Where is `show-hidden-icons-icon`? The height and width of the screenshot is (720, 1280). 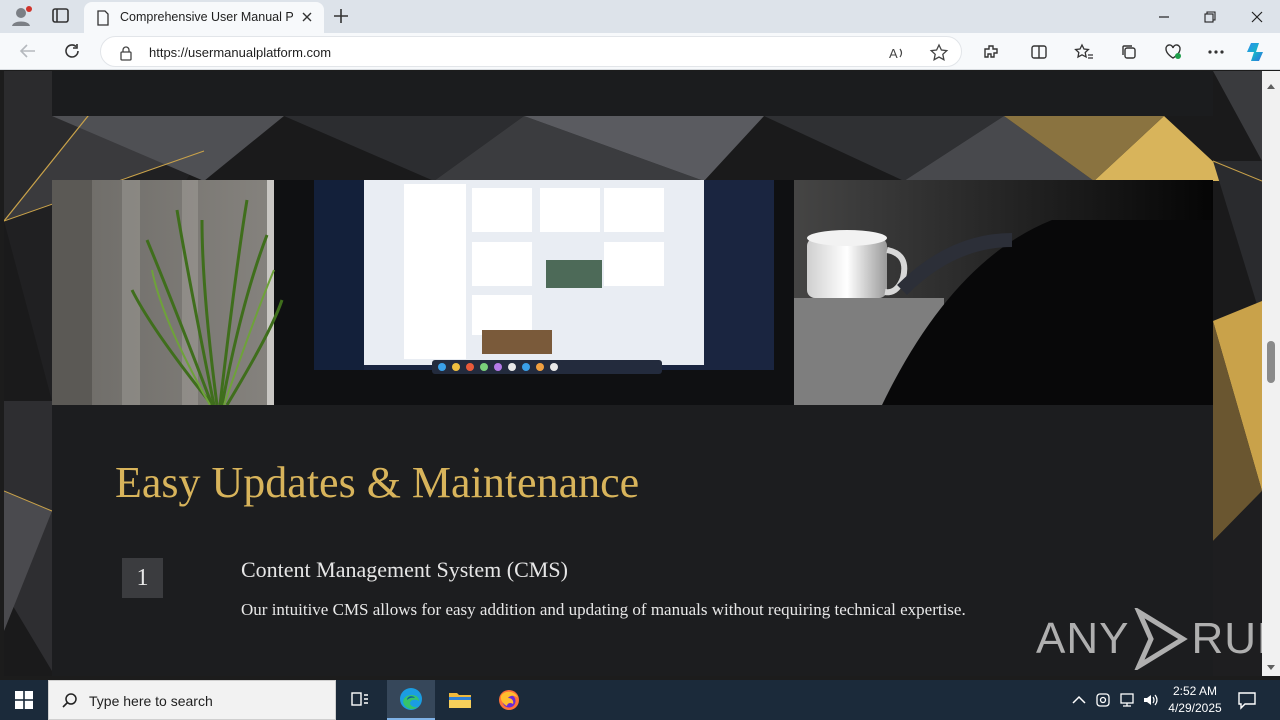
show-hidden-icons-icon is located at coordinates (1079, 700).